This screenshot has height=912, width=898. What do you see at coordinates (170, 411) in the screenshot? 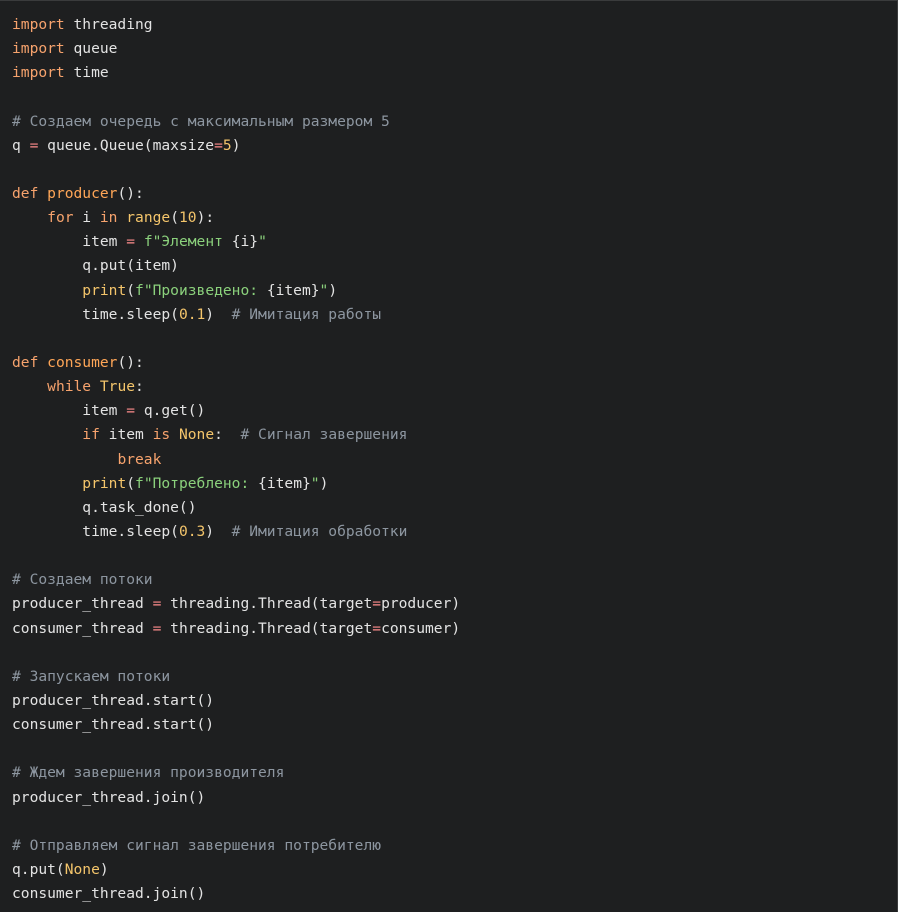
I see `code-token: q.get()` at bounding box center [170, 411].